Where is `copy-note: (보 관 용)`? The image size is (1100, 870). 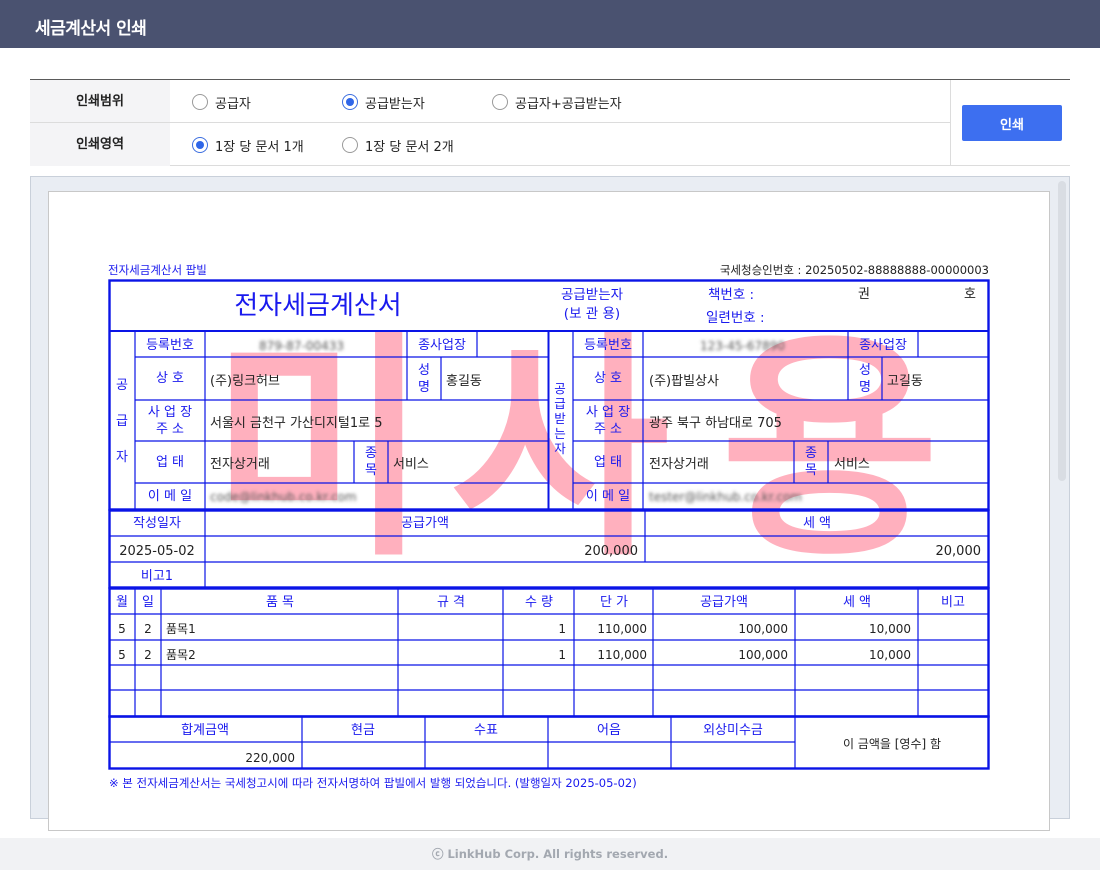 copy-note: (보 관 용) is located at coordinates (592, 314).